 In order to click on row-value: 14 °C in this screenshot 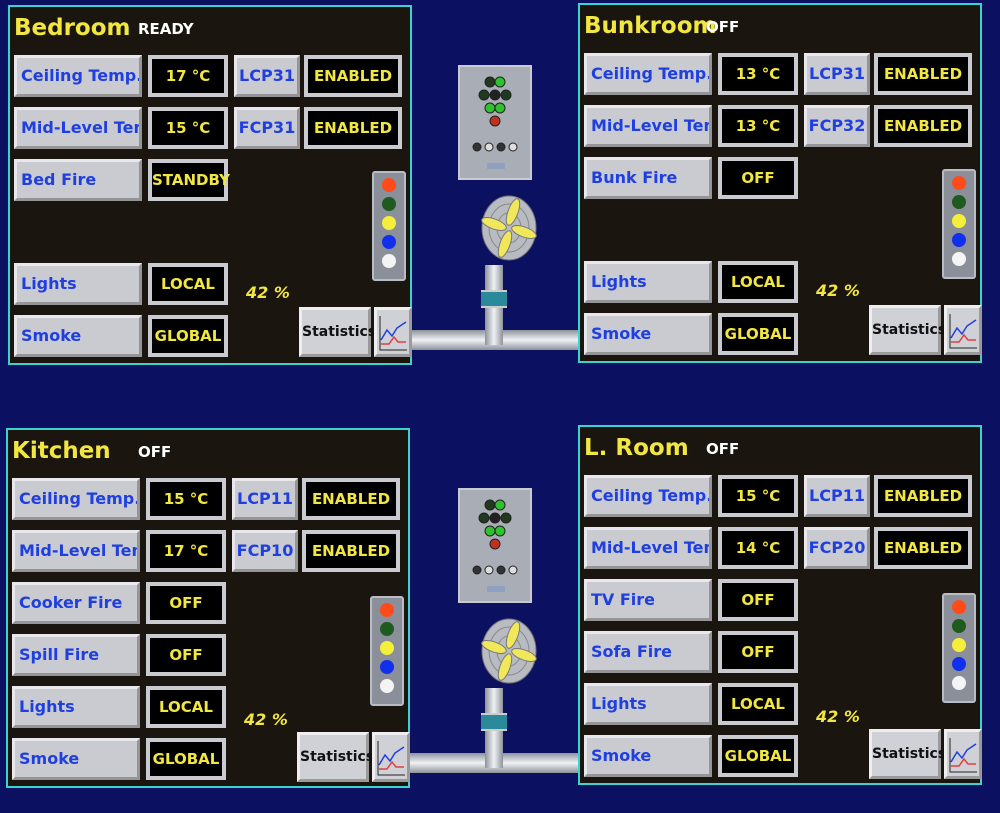, I will do `click(758, 548)`.